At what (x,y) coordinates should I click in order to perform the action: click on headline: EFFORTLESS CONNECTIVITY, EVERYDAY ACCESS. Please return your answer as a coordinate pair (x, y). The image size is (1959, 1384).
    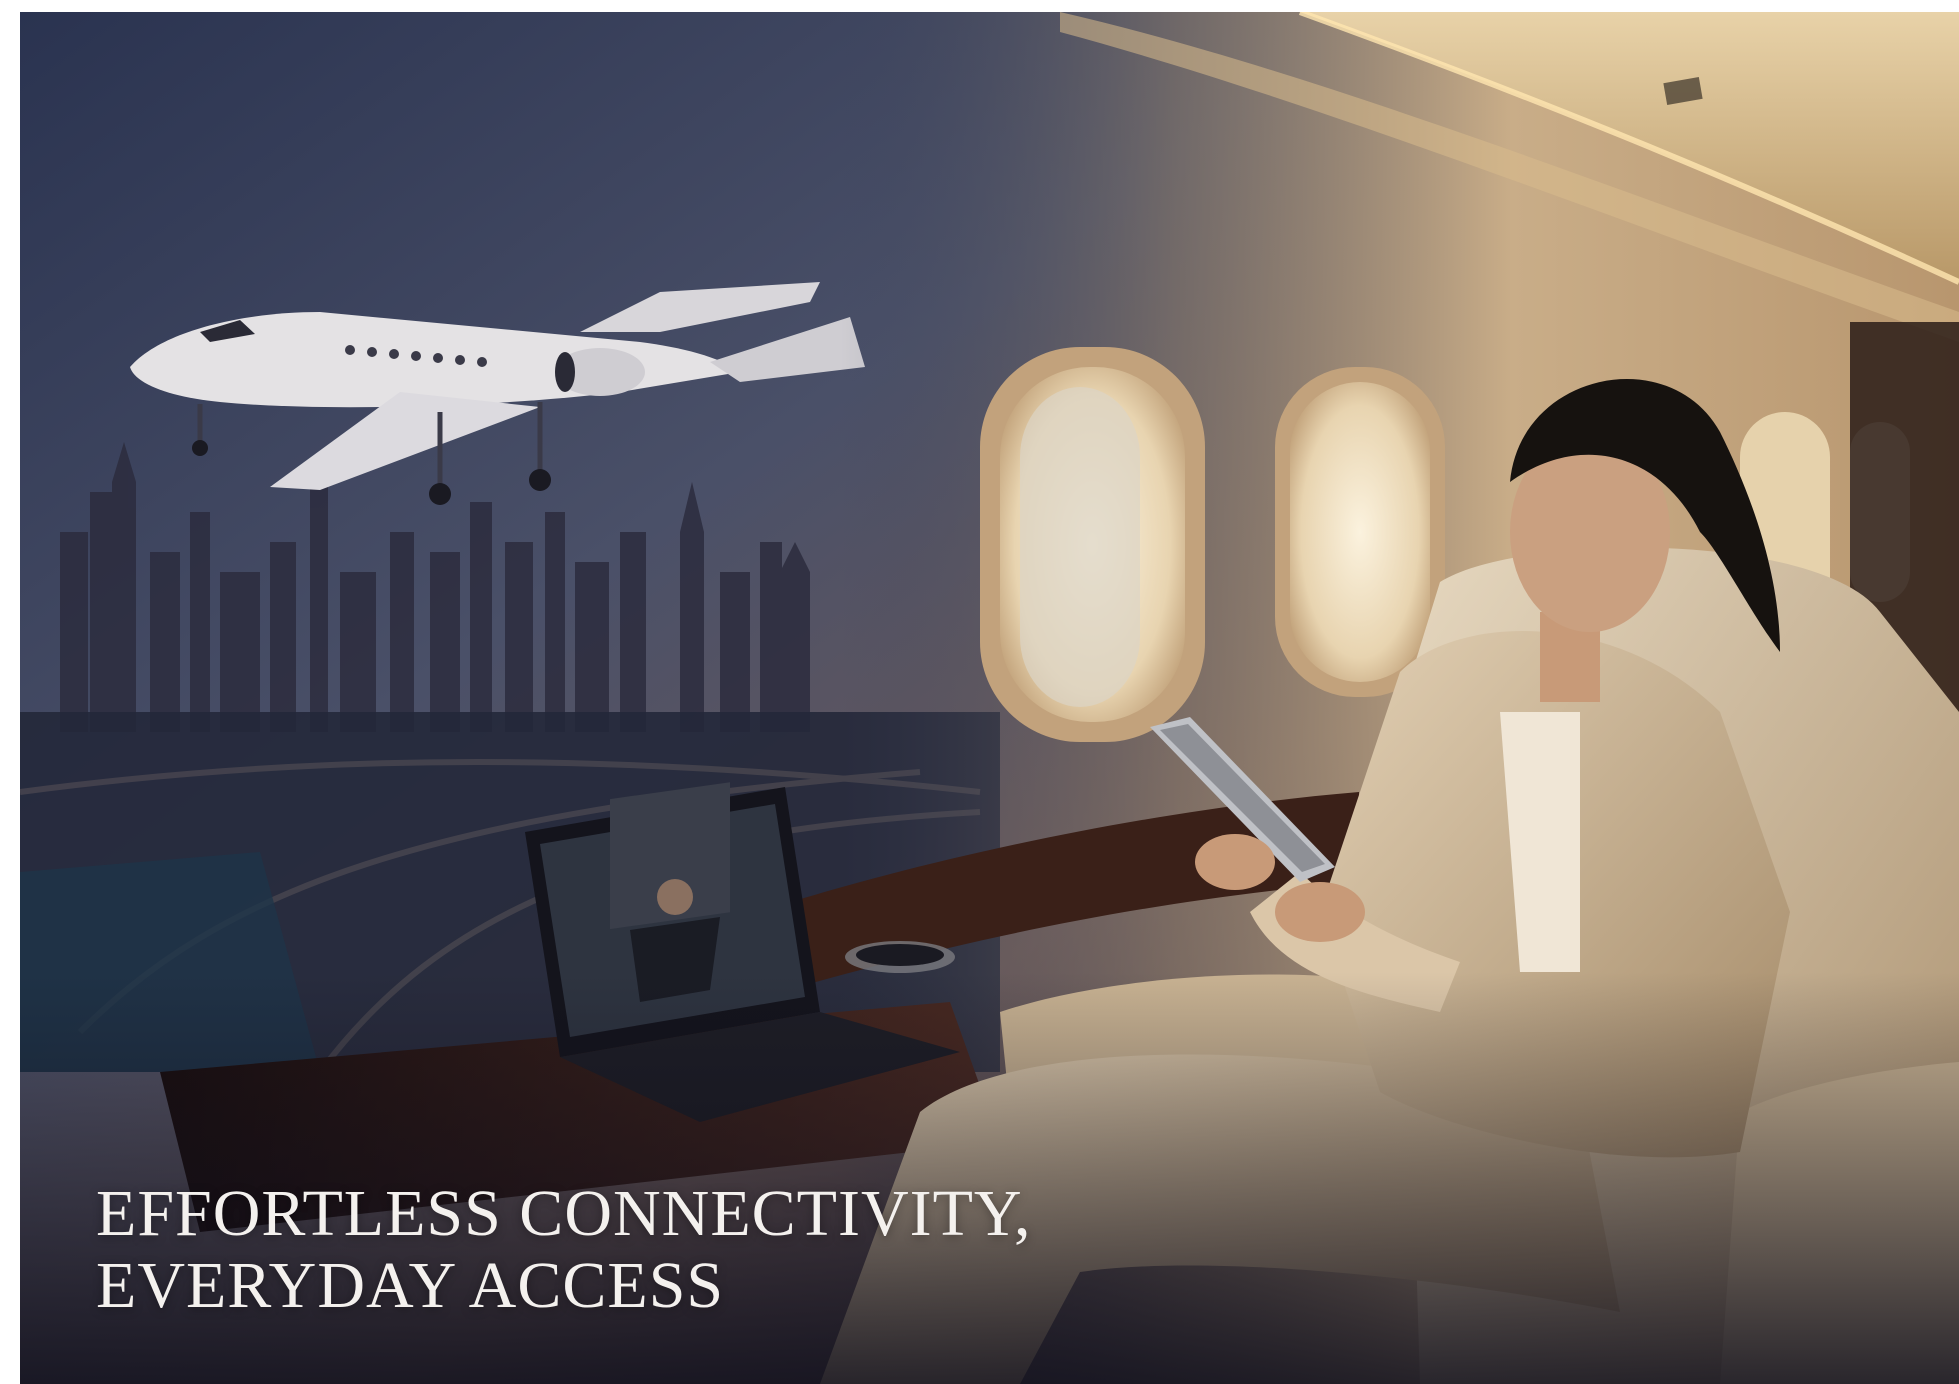
    Looking at the image, I should click on (564, 1250).